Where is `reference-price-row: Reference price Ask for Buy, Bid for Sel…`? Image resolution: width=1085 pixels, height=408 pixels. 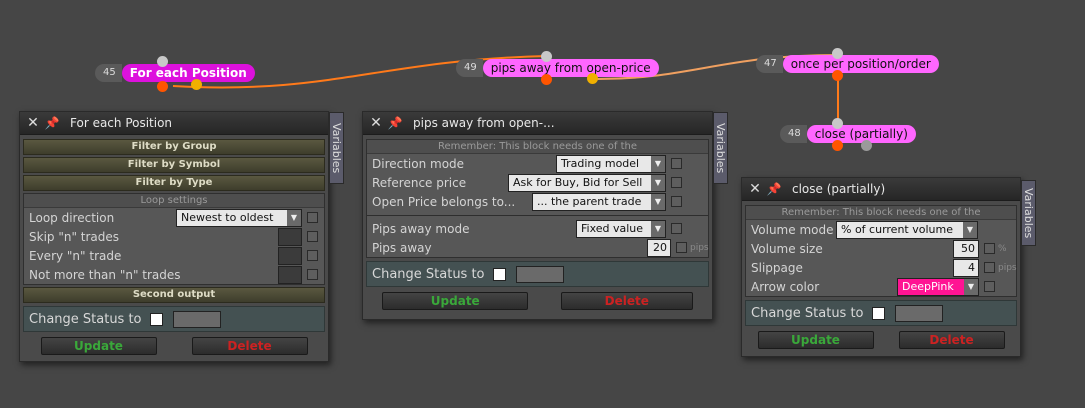 reference-price-row: Reference price Ask for Buy, Bid for Sel… is located at coordinates (537, 182).